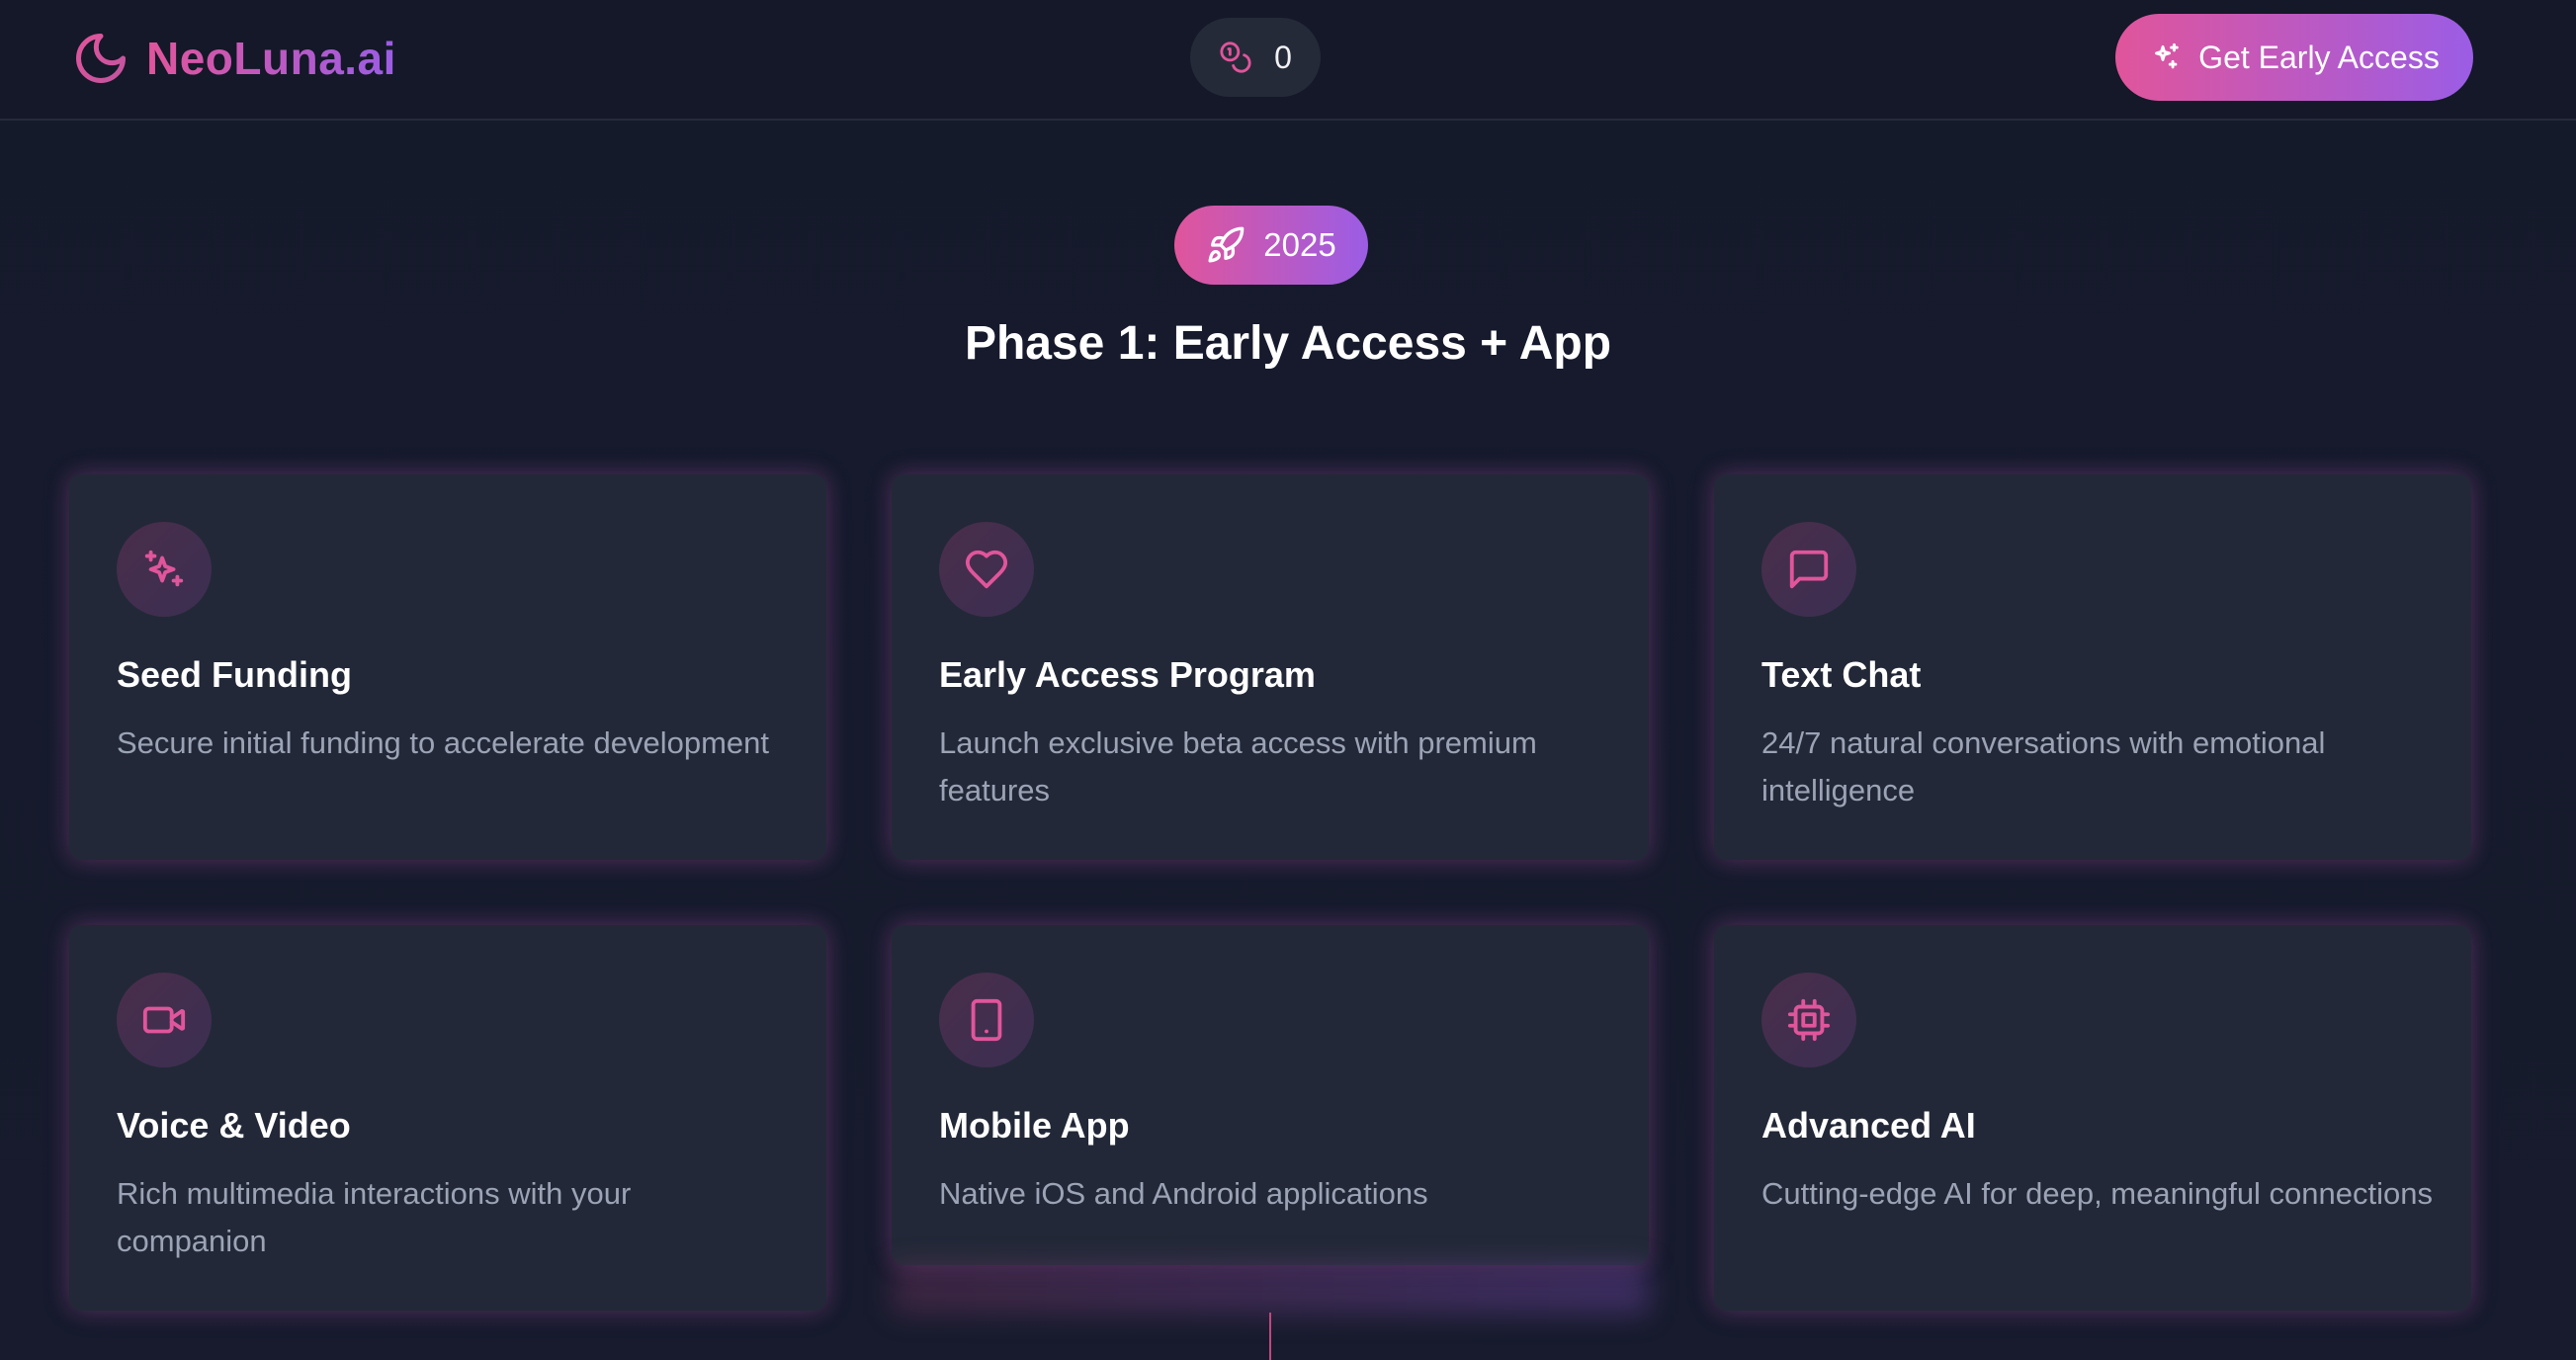  I want to click on chat-bubble-icon, so click(1809, 569).